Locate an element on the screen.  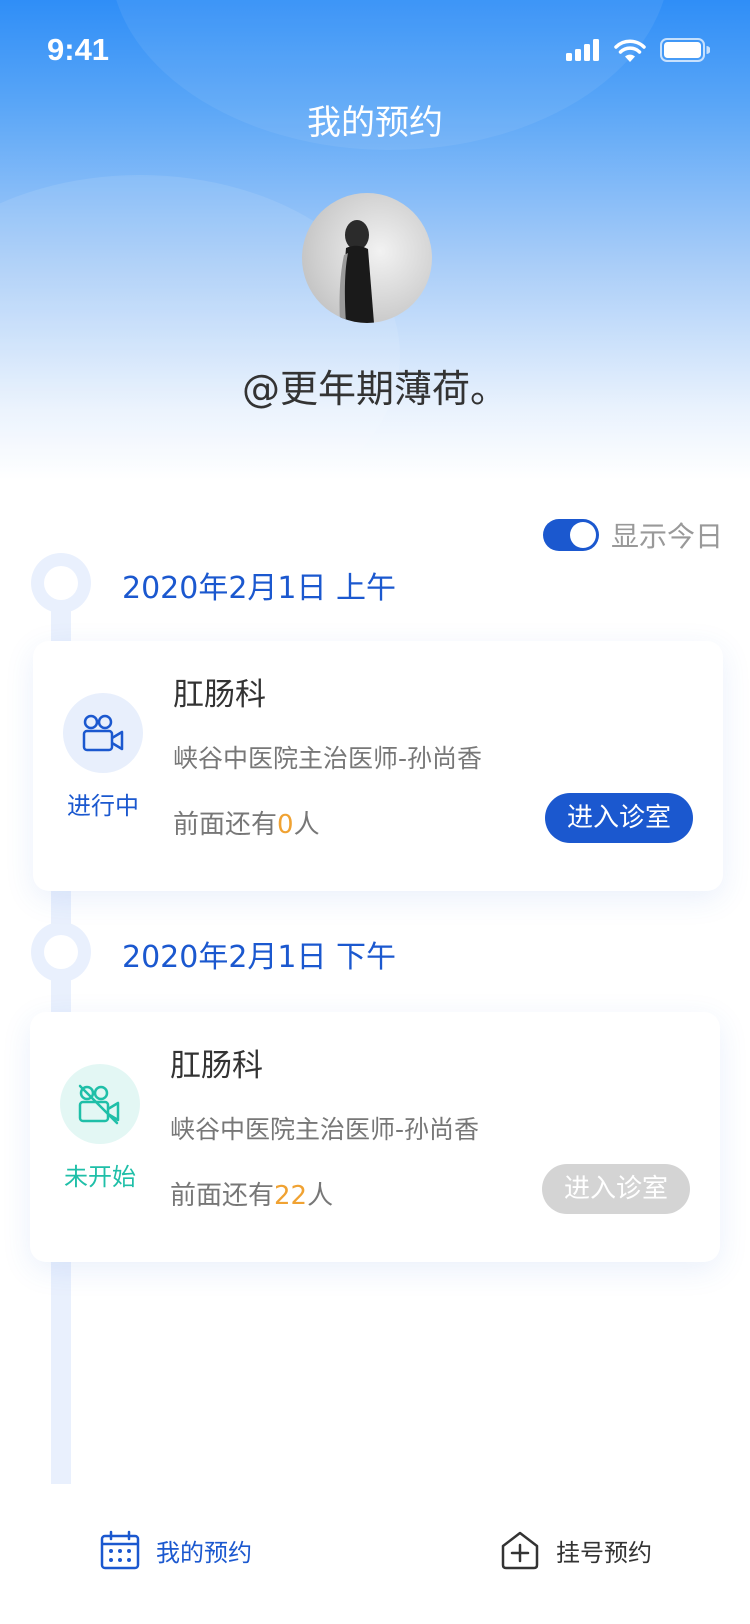
queue-info: 前面还有0人 is located at coordinates (246, 822).